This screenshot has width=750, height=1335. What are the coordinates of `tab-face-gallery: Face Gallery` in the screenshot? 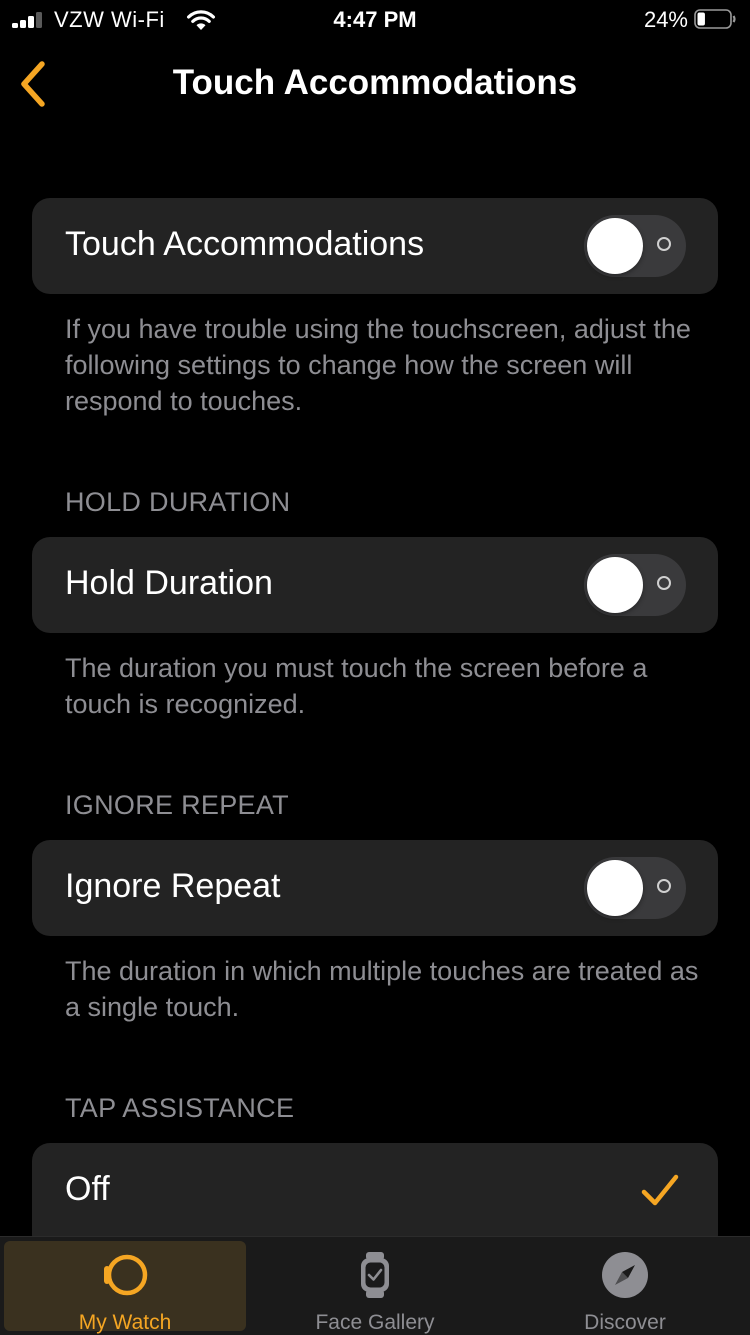 It's located at (375, 1287).